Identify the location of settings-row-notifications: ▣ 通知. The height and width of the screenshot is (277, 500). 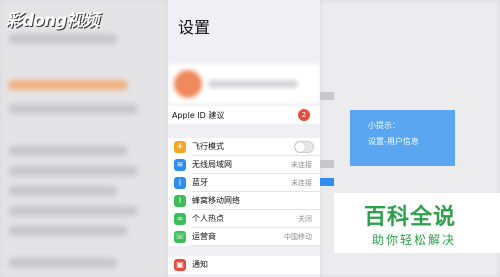
(244, 265).